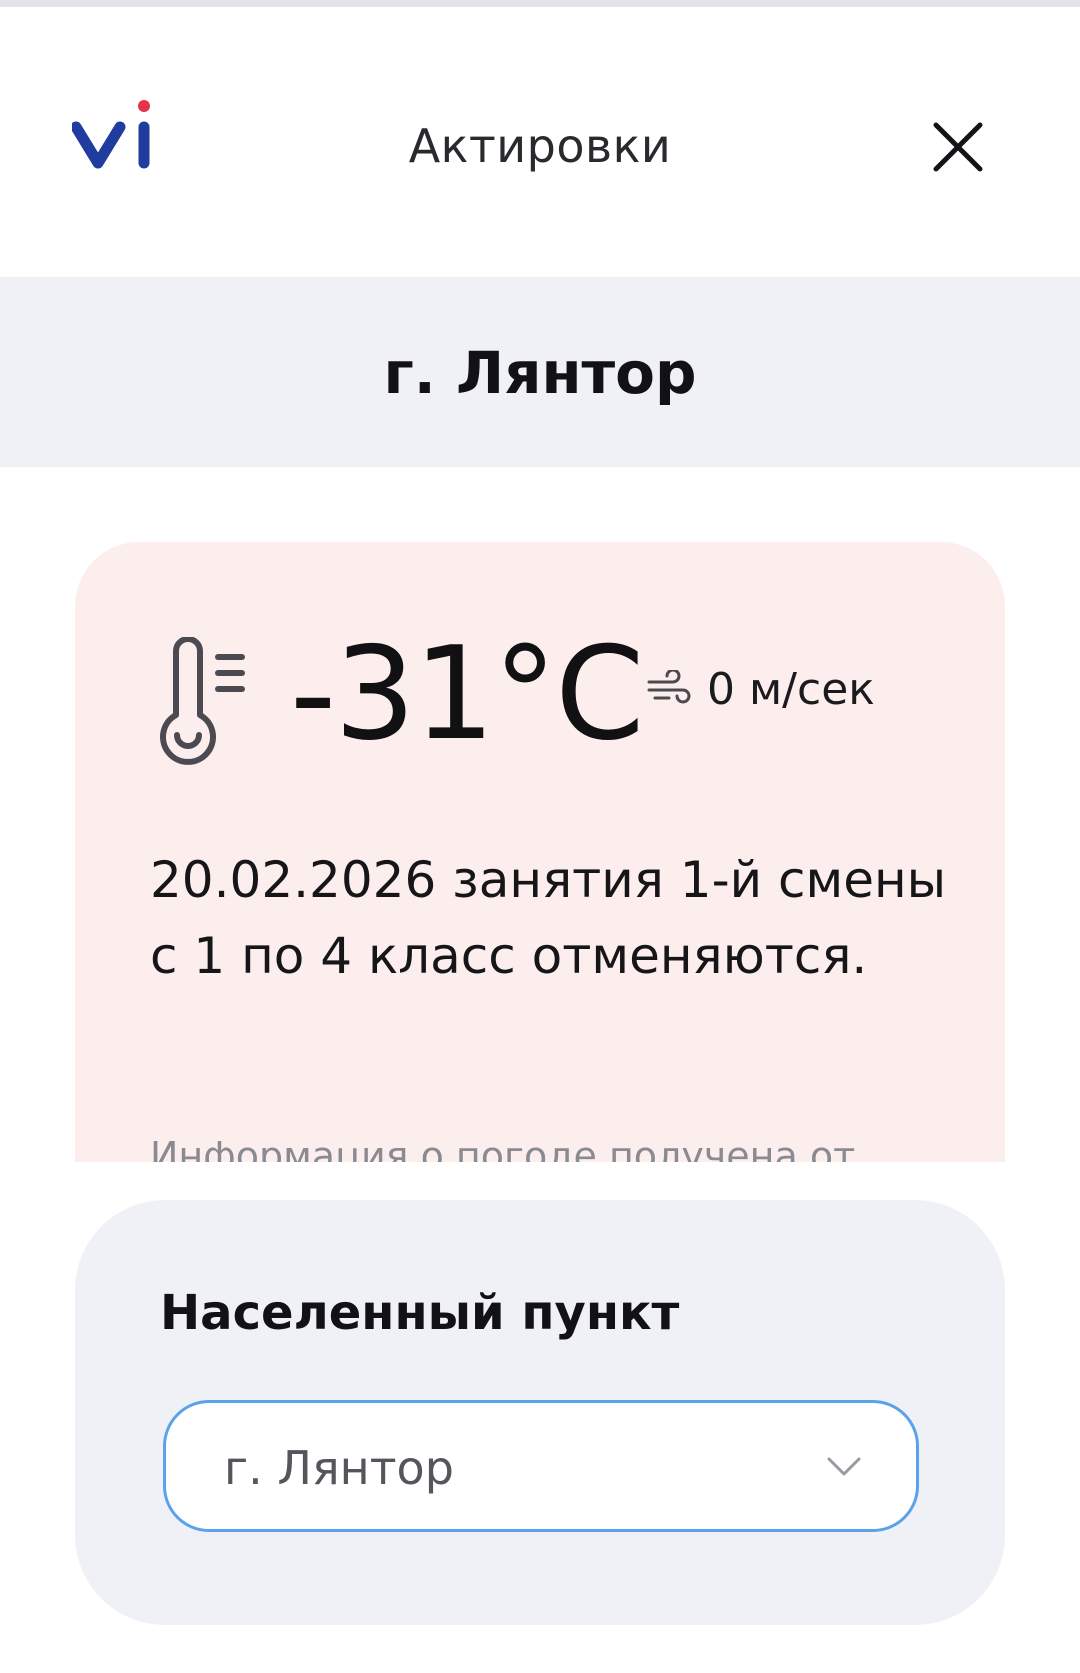  Describe the element at coordinates (202, 701) in the screenshot. I see `thermometer-icon` at that location.